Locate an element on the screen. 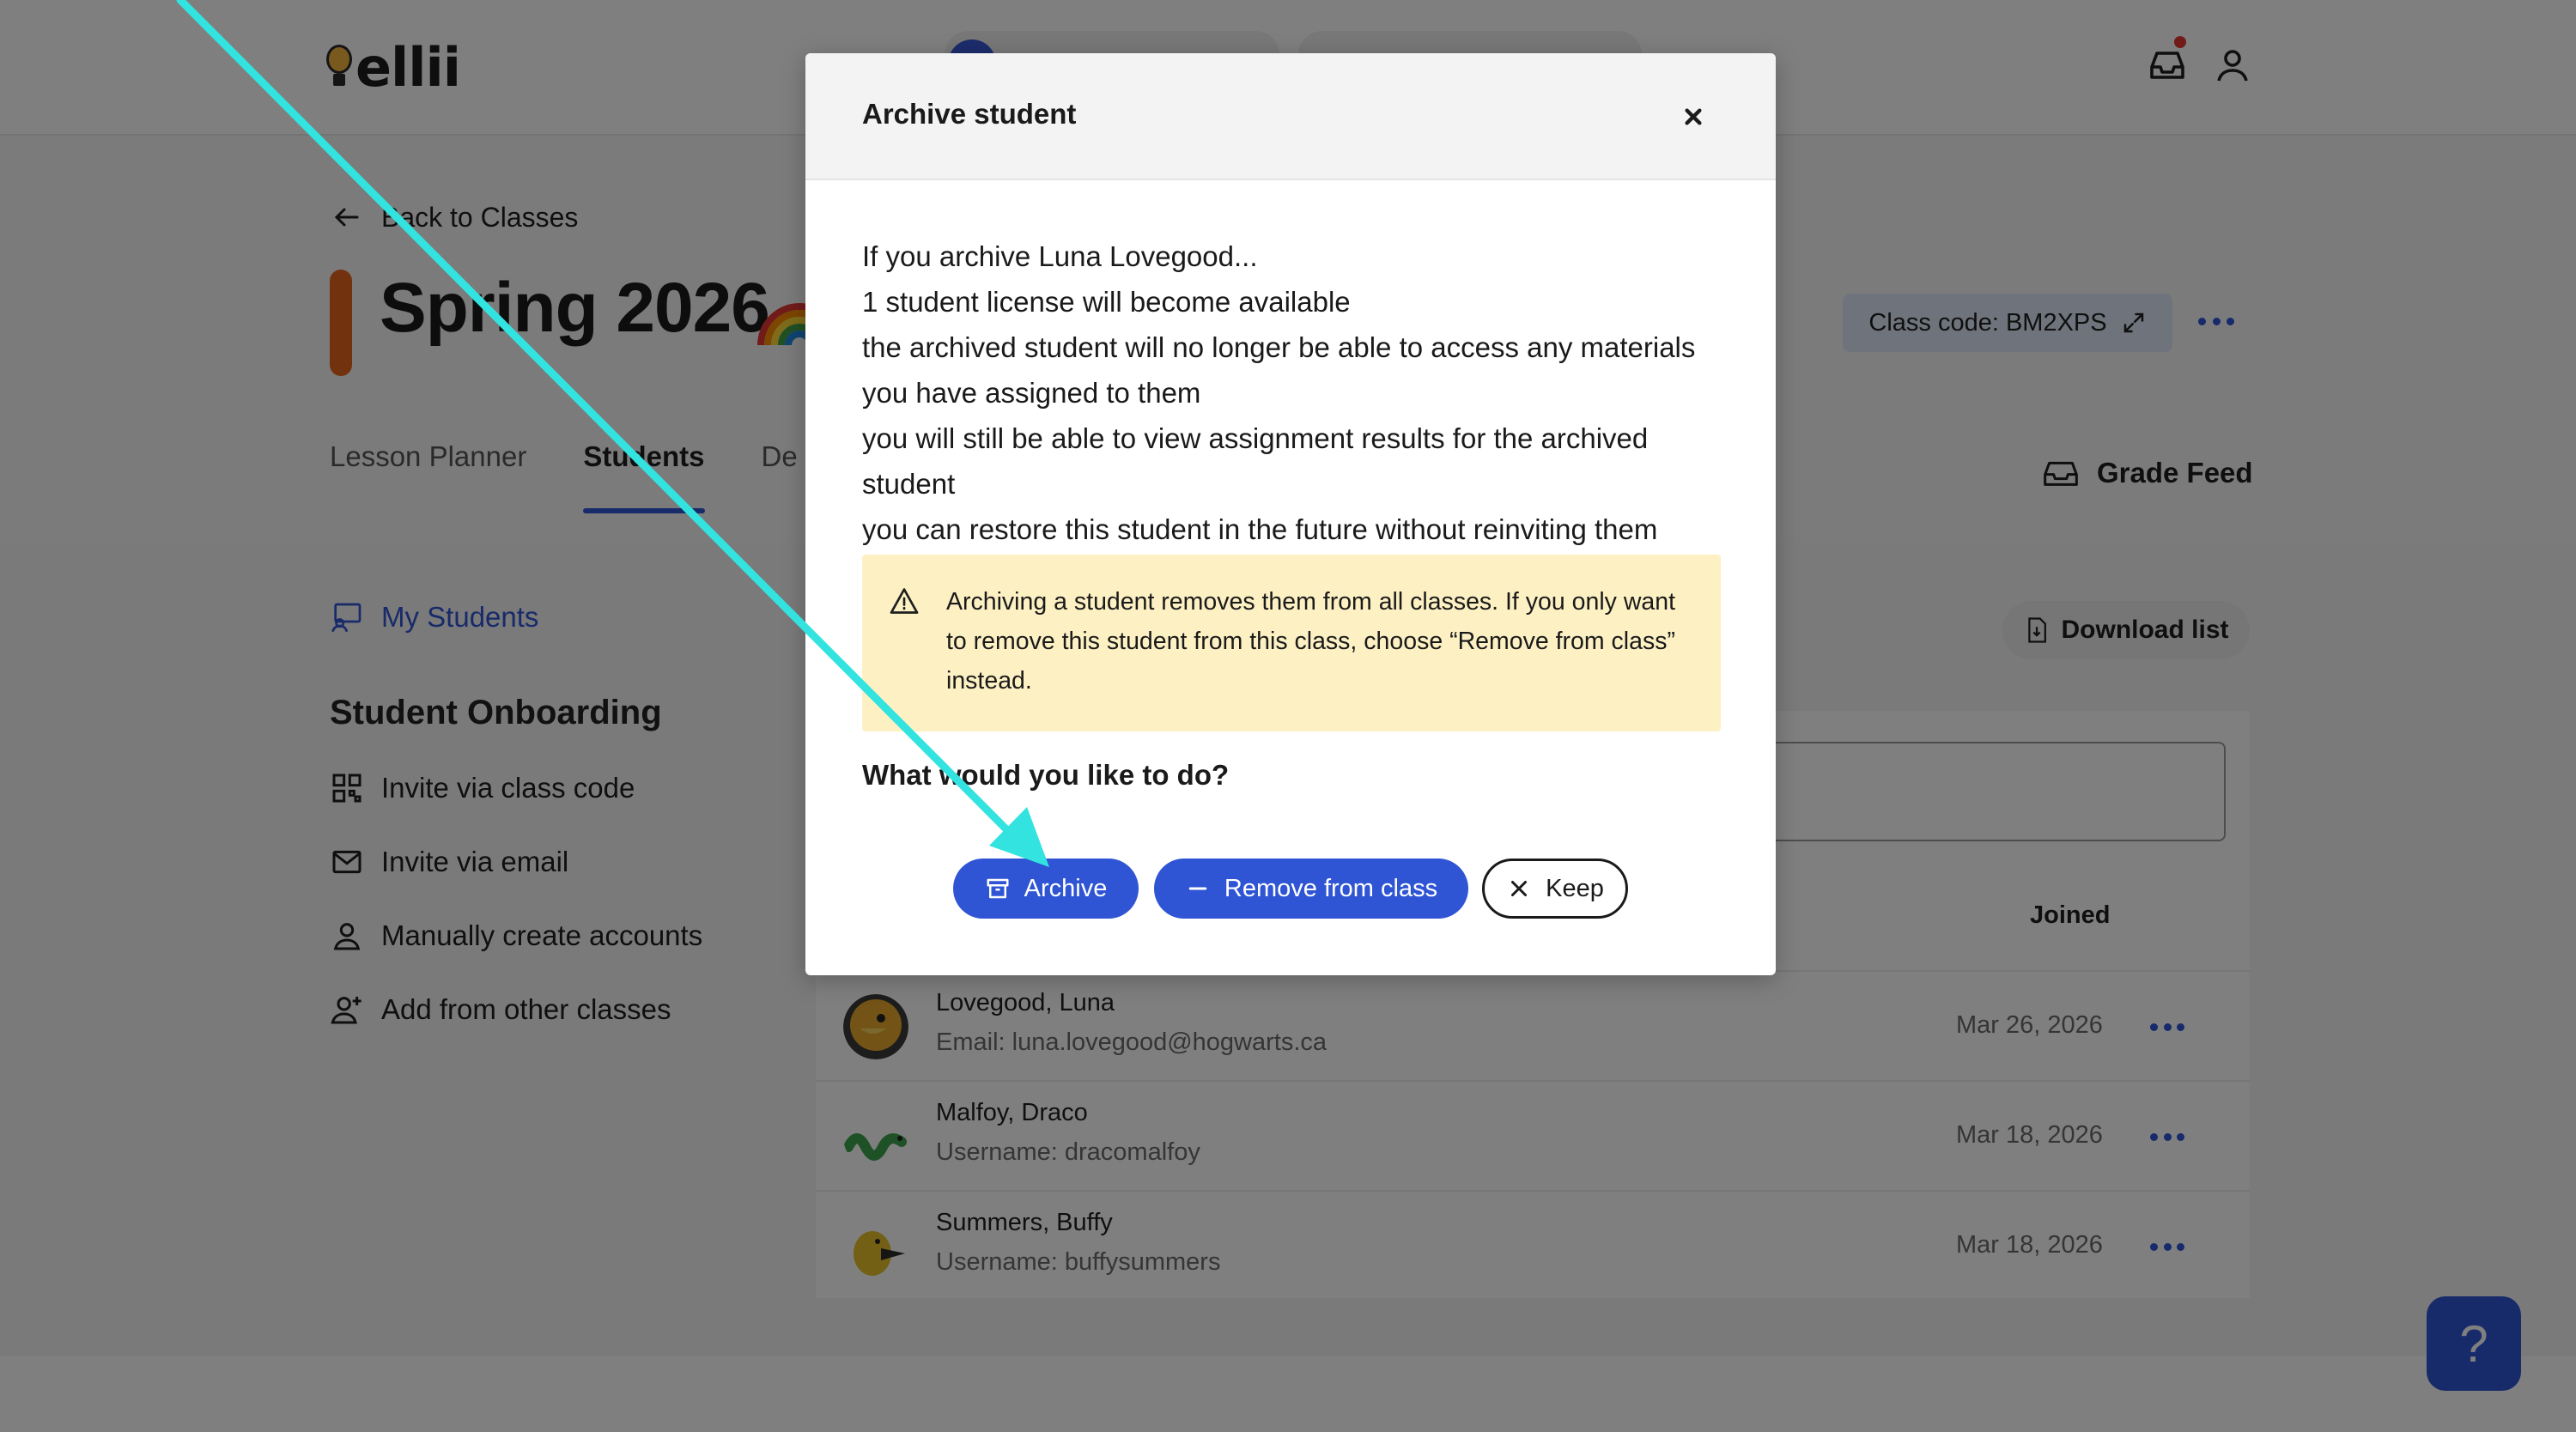  dialog-title: Archive student is located at coordinates (969, 114).